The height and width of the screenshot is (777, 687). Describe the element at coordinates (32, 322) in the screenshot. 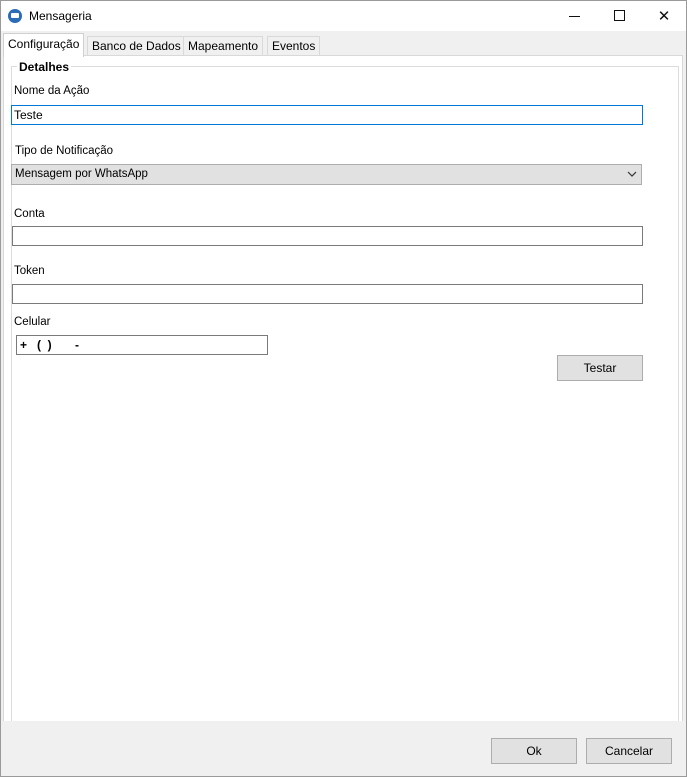

I see `phone-label: Celular` at that location.